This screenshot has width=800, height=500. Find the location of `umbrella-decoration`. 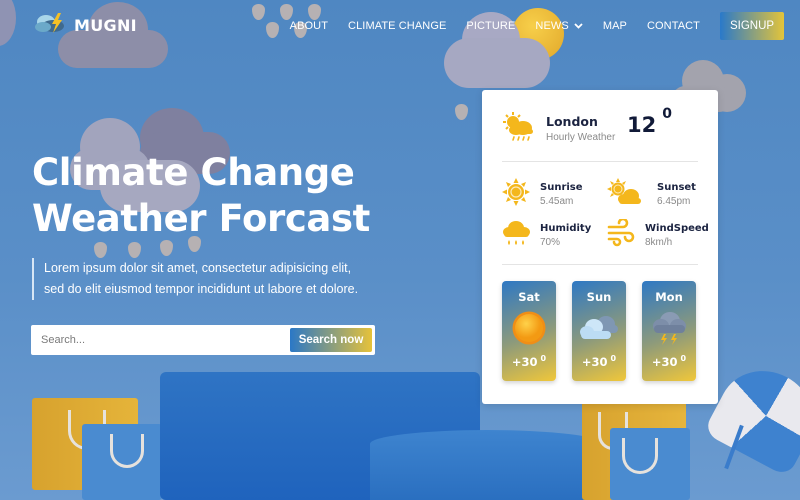

umbrella-decoration is located at coordinates (751, 416).